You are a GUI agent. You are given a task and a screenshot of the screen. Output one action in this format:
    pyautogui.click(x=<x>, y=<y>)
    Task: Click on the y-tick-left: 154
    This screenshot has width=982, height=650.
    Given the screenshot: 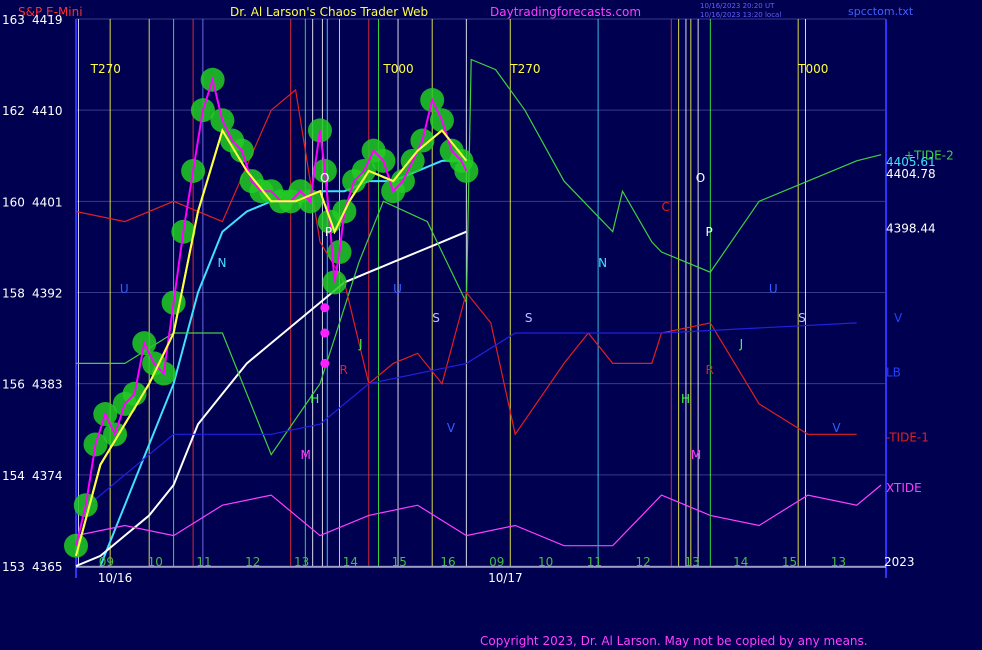 What is the action you would take?
    pyautogui.click(x=13, y=476)
    